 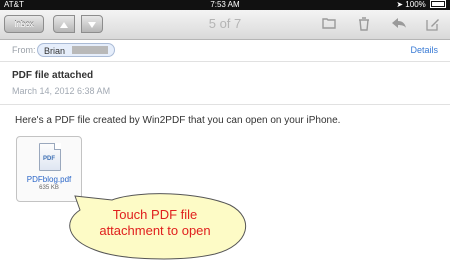 What do you see at coordinates (155, 214) in the screenshot?
I see `callout-line-1: Touch PDF file` at bounding box center [155, 214].